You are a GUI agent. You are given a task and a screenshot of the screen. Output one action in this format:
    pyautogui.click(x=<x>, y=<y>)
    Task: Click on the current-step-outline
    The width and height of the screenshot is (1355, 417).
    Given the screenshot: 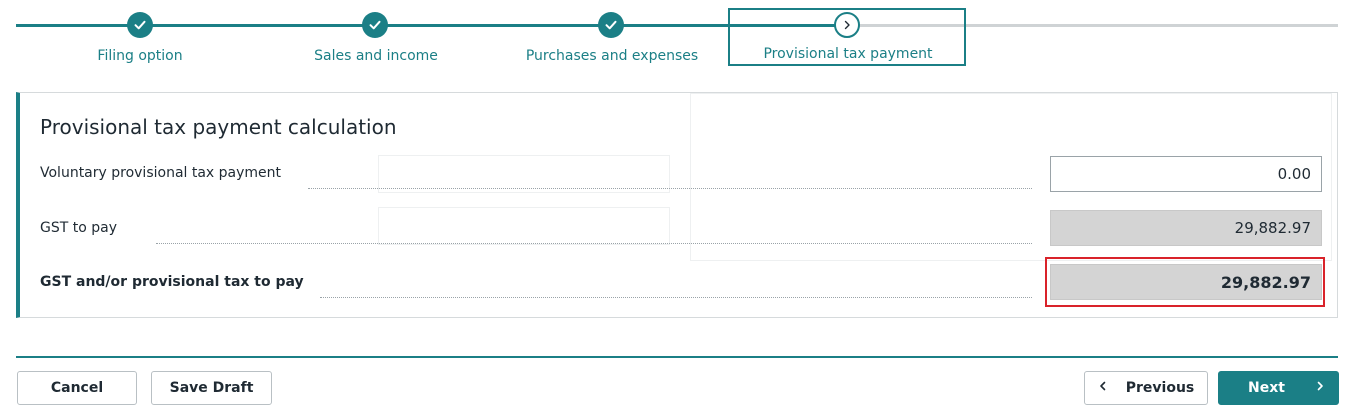 What is the action you would take?
    pyautogui.click(x=847, y=37)
    